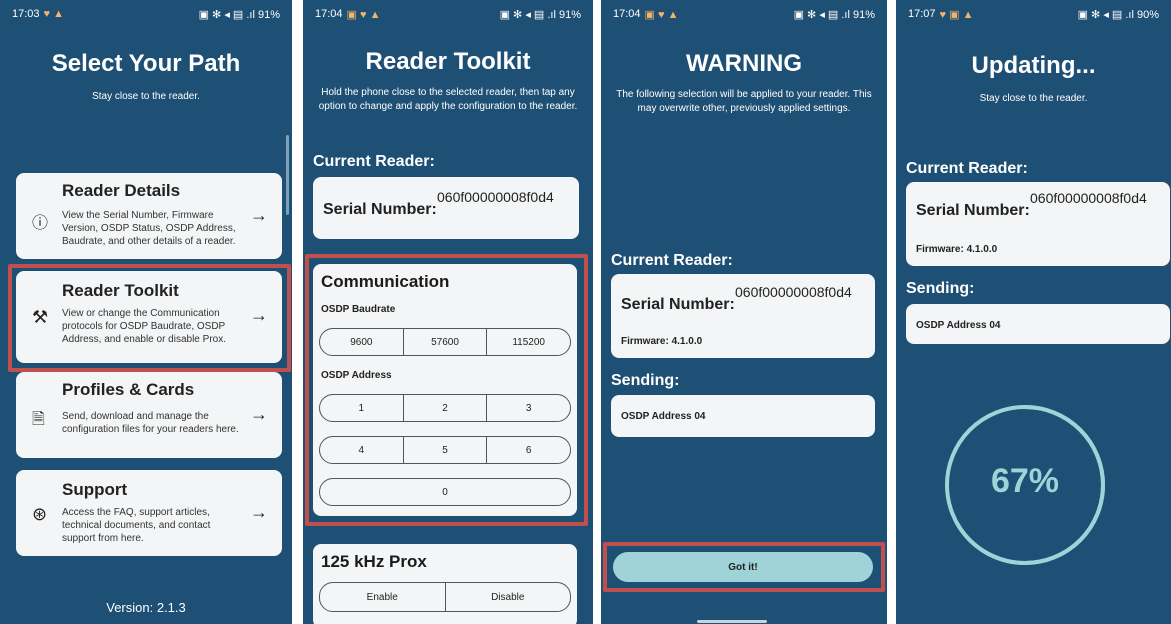 This screenshot has width=1171, height=624. I want to click on current-reader-card: Serial Number: 060f00000008f0d4, so click(446, 208).